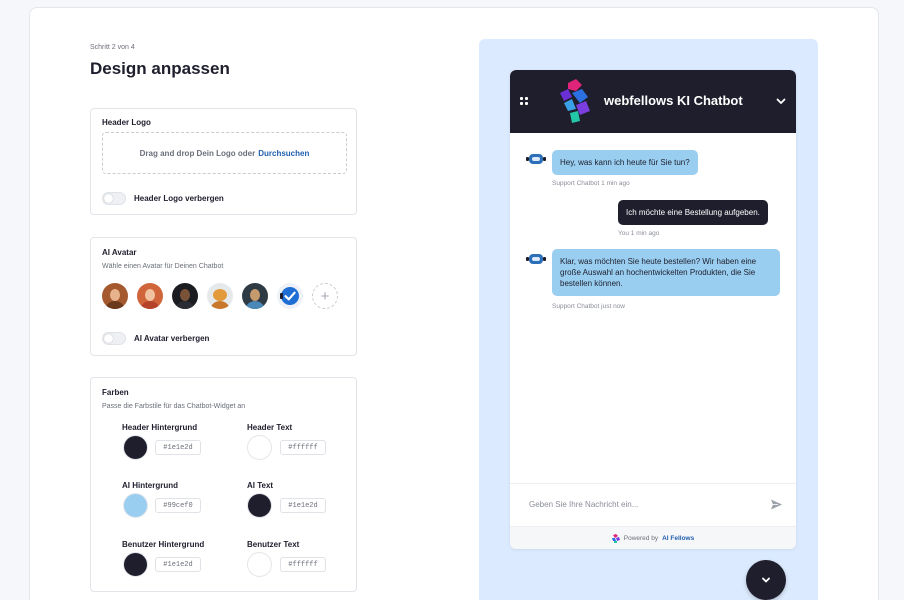 This screenshot has width=904, height=600. I want to click on ai-avatar-title: AI Avatar, so click(119, 252).